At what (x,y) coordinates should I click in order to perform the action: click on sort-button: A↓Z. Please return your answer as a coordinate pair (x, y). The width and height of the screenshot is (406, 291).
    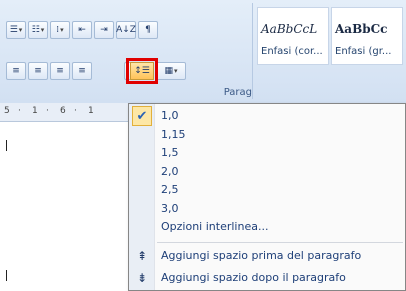
    Looking at the image, I should click on (126, 30).